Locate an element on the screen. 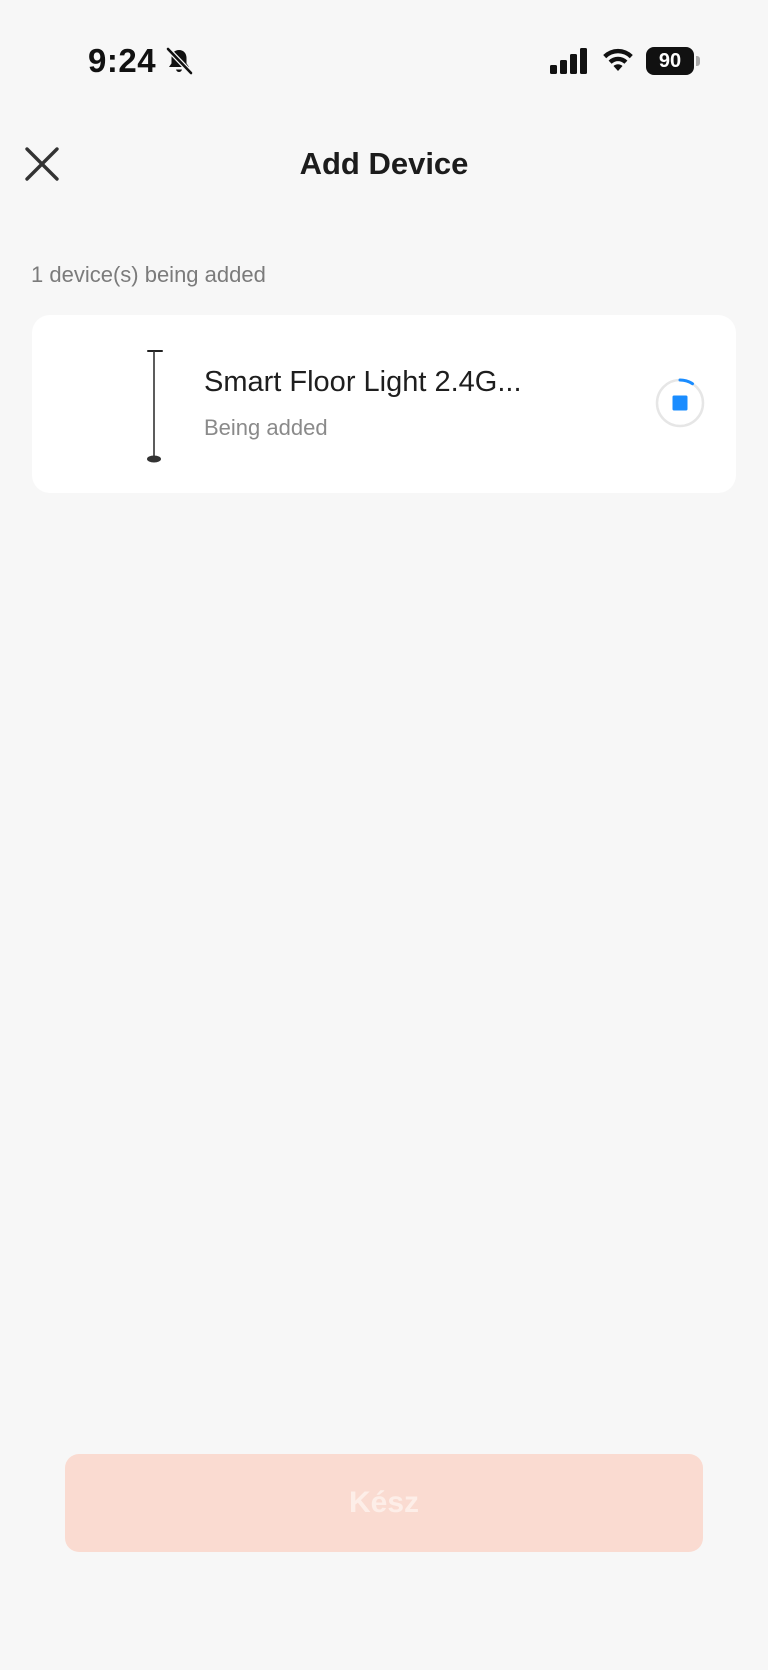  device-card: Smart Floor Light 2.4G... Being added is located at coordinates (384, 404).